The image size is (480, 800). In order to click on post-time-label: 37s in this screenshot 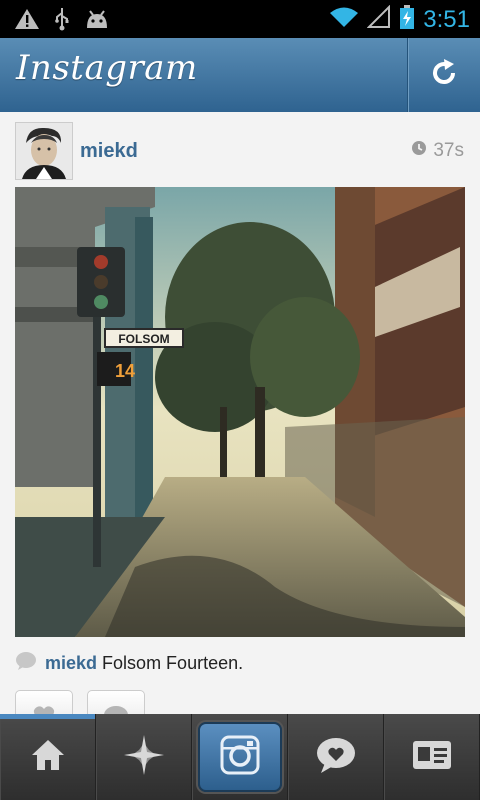, I will do `click(448, 150)`.